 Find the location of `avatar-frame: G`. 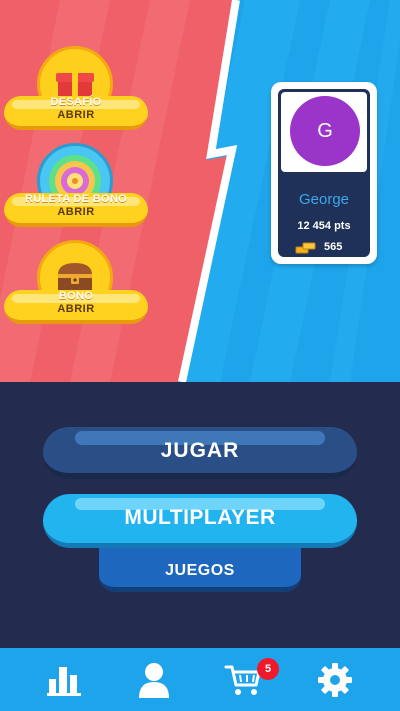

avatar-frame: G is located at coordinates (324, 132).